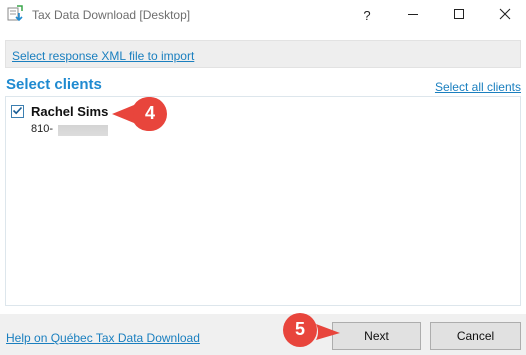 This screenshot has height=355, width=526. I want to click on maximize-button, so click(459, 15).